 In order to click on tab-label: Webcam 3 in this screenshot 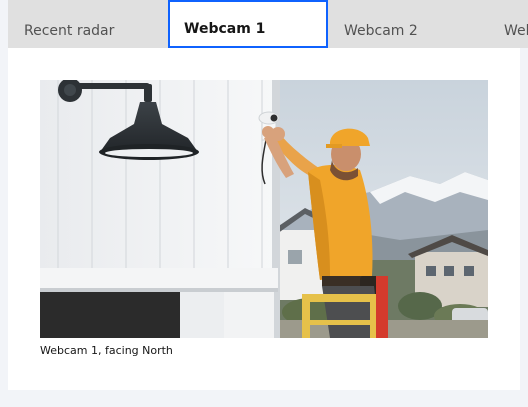, I will do `click(516, 31)`.